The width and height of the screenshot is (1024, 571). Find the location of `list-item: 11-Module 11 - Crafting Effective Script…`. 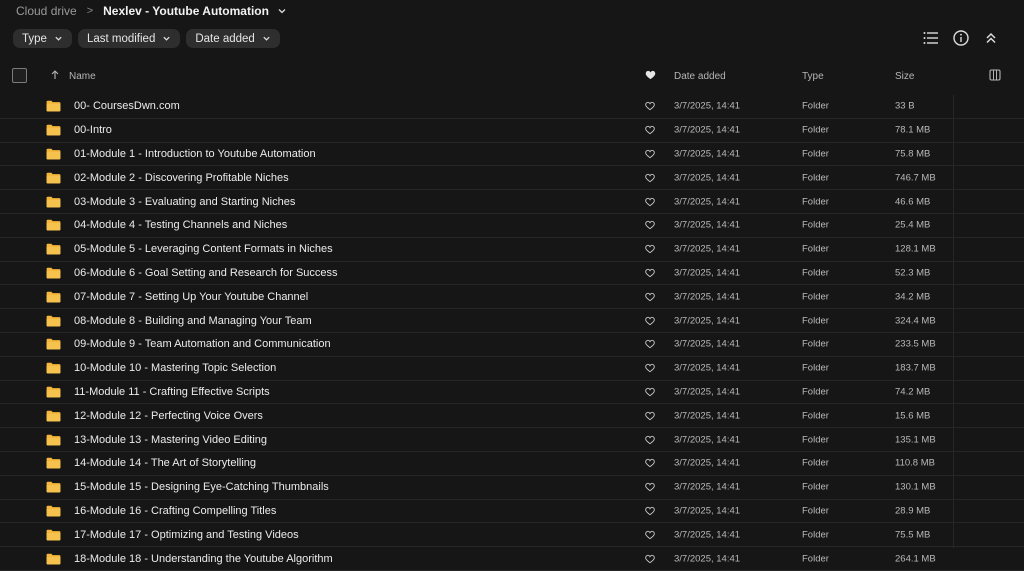

list-item: 11-Module 11 - Crafting Effective Script… is located at coordinates (512, 393).